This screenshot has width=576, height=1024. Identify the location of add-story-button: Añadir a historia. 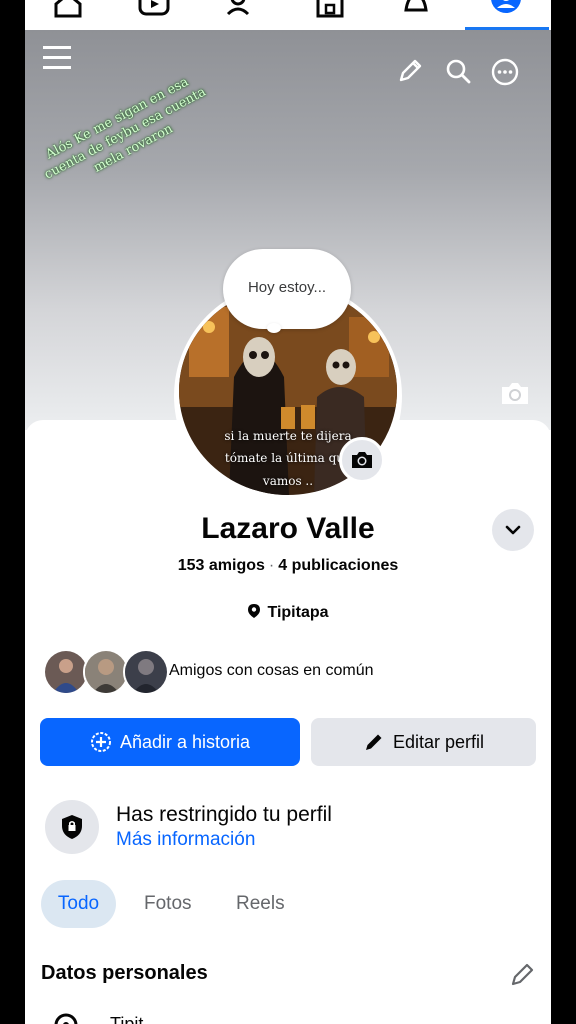
(170, 742).